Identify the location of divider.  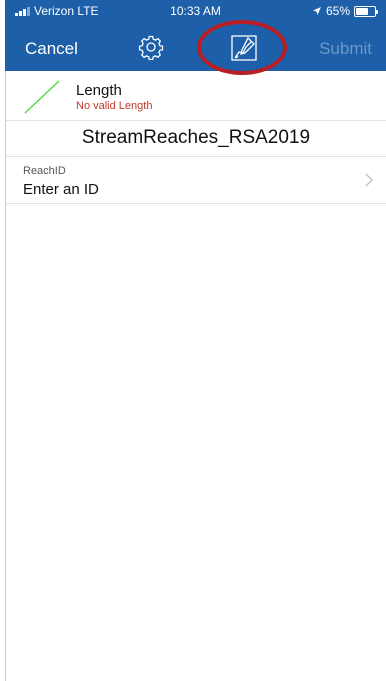
(196, 156).